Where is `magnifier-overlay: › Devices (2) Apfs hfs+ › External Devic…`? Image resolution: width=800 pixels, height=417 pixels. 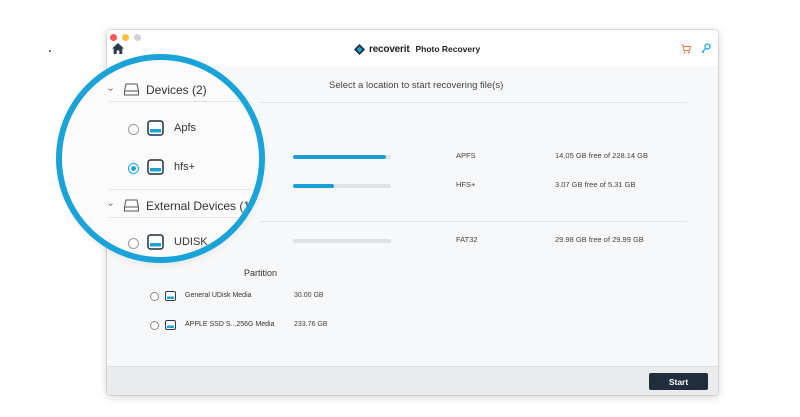
magnifier-overlay: › Devices (2) Apfs hfs+ › External Devic… is located at coordinates (160, 158).